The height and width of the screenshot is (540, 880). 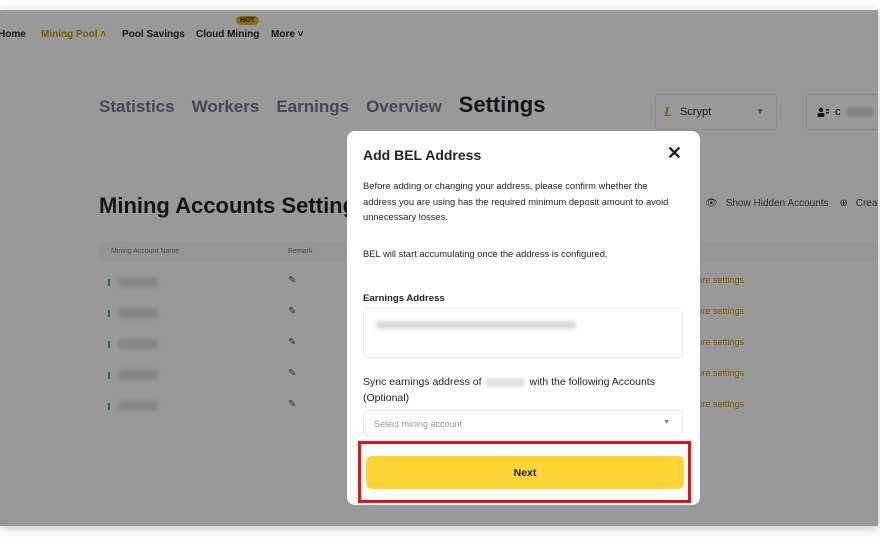 I want to click on close-icon: ✕, so click(x=674, y=153).